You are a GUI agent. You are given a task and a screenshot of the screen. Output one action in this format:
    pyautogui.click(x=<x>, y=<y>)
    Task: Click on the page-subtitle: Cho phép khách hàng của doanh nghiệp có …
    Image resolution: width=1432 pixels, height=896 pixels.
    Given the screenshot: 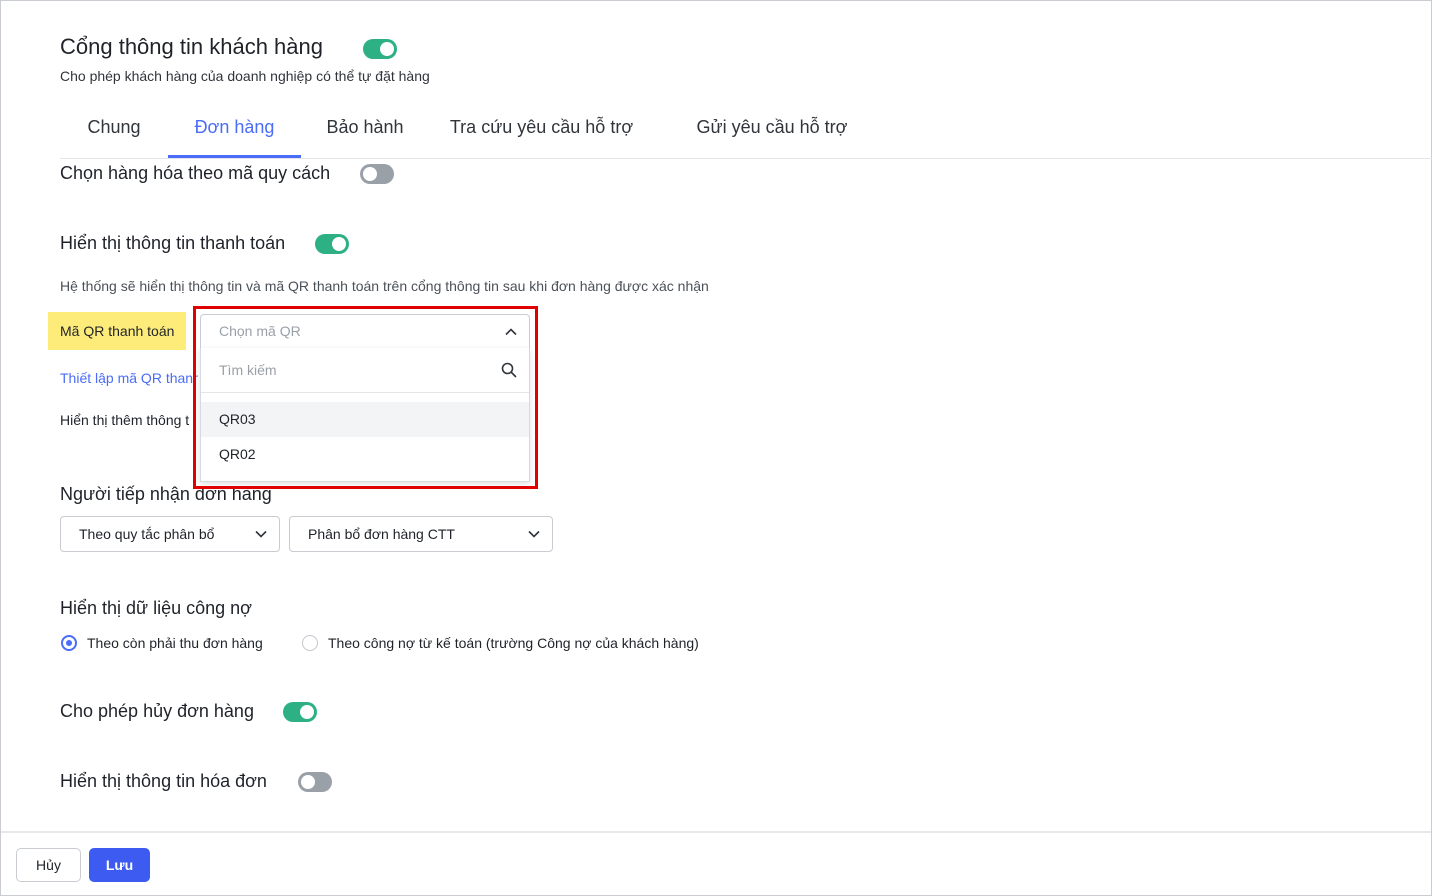 What is the action you would take?
    pyautogui.click(x=245, y=76)
    